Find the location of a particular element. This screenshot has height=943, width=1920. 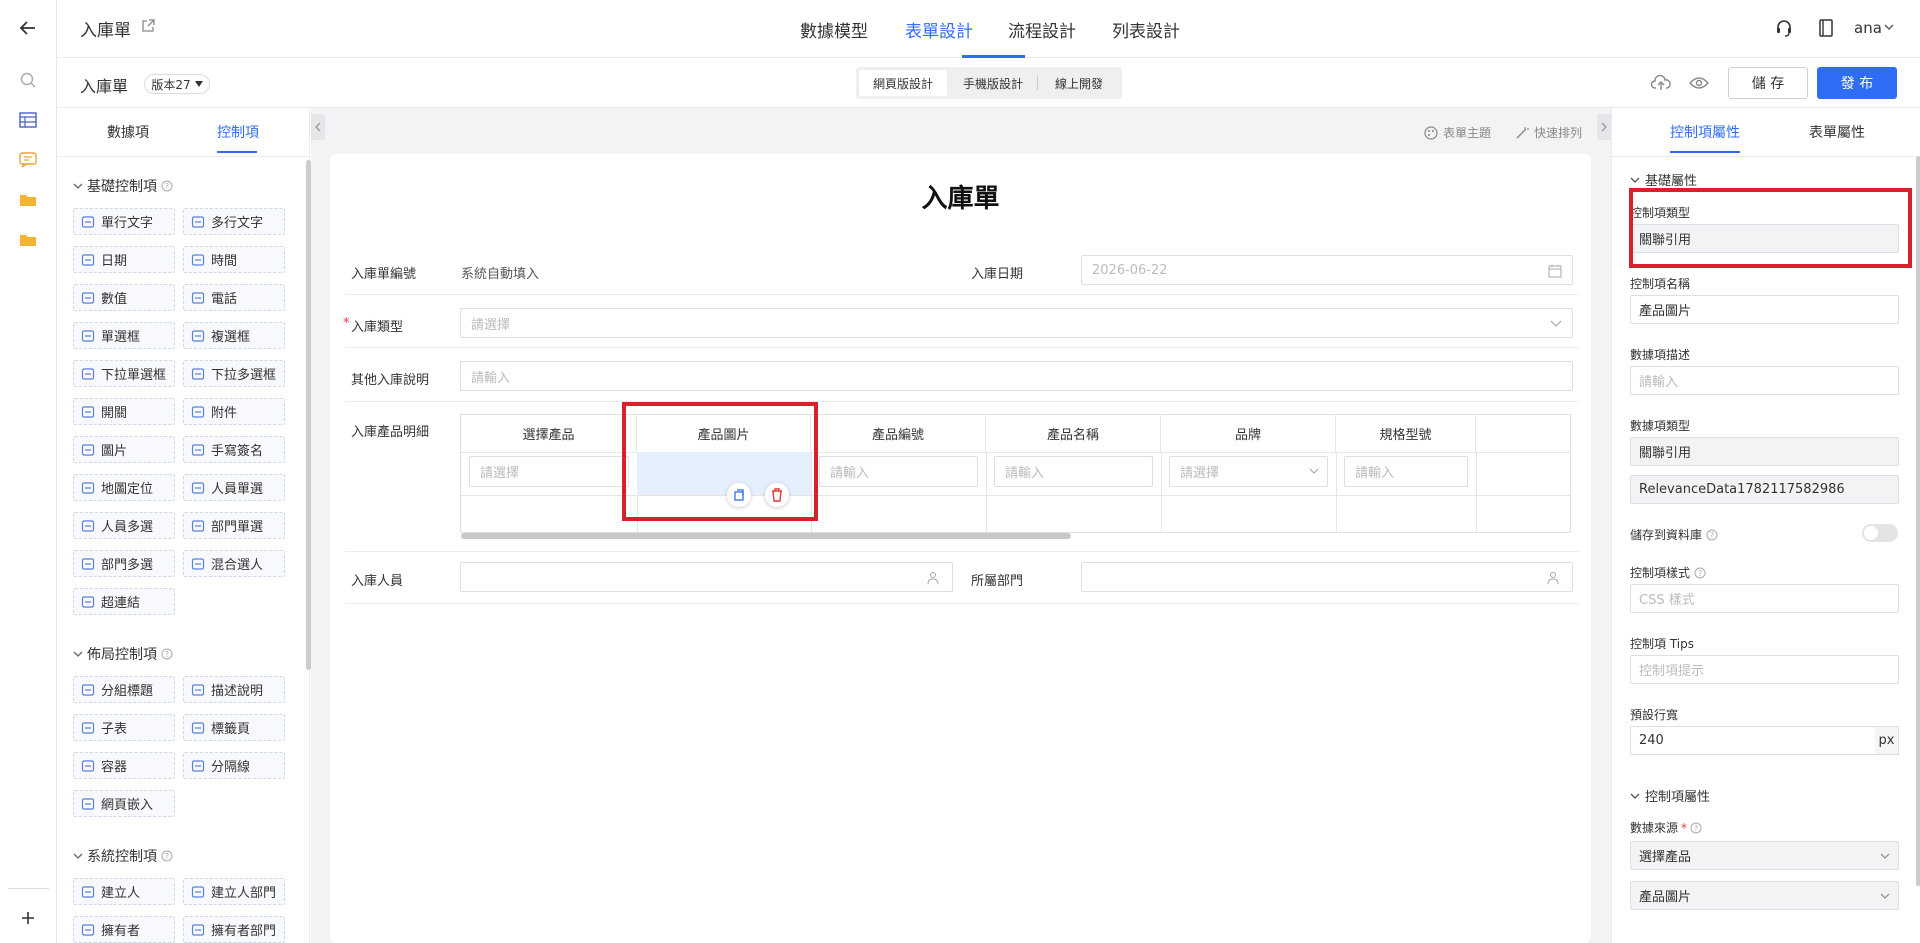

table-header-cell: 選擇產品 is located at coordinates (549, 433).